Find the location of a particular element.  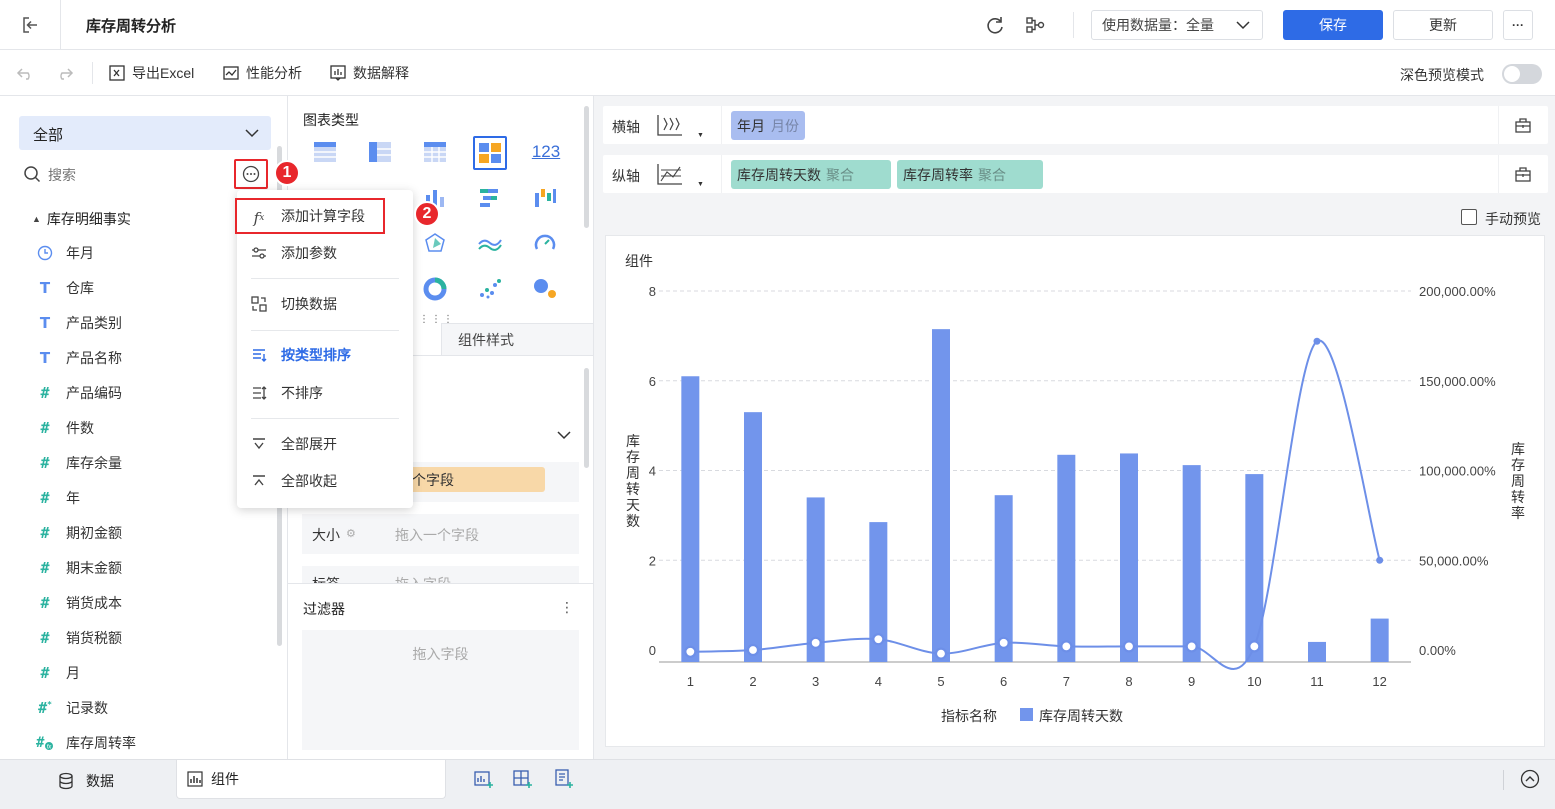

more-options-button is located at coordinates (251, 174).